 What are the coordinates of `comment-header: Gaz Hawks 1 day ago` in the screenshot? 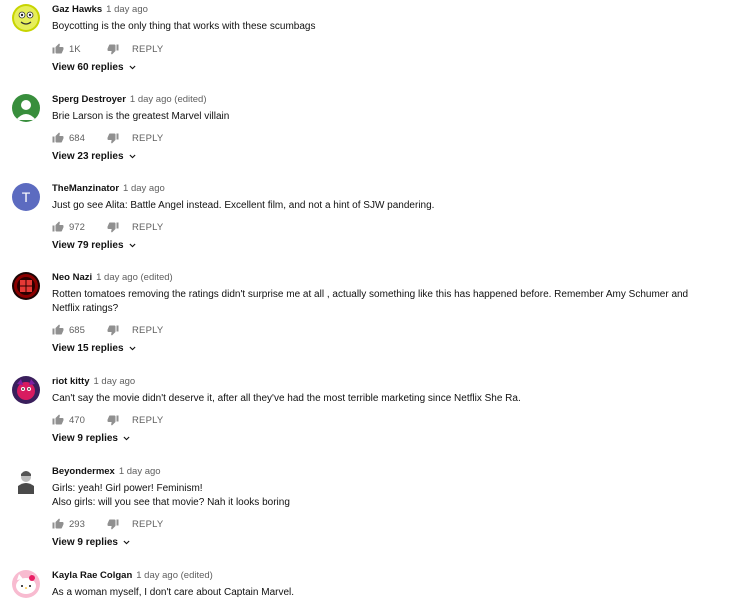 It's located at (100, 10).